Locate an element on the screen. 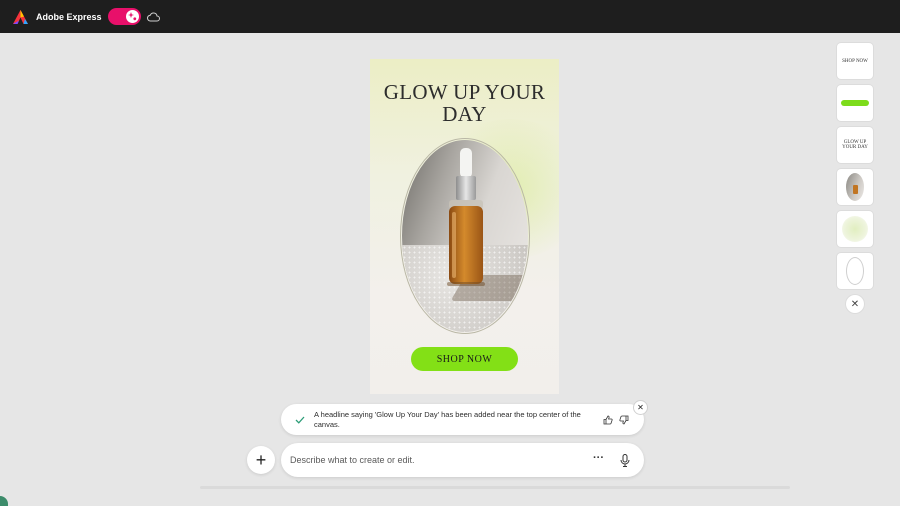  layers-panel: SHOP NOW GLOW UP YOUR DAY ✕ is located at coordinates (855, 178).